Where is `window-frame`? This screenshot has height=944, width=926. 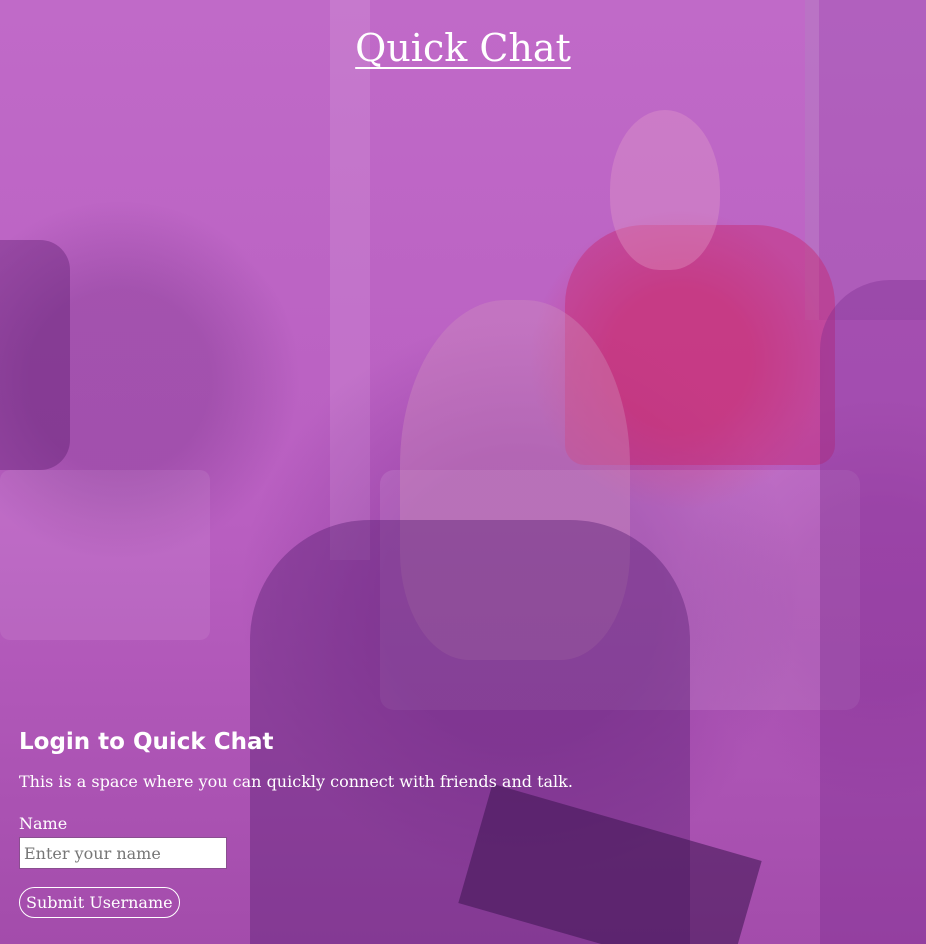 window-frame is located at coordinates (350, 280).